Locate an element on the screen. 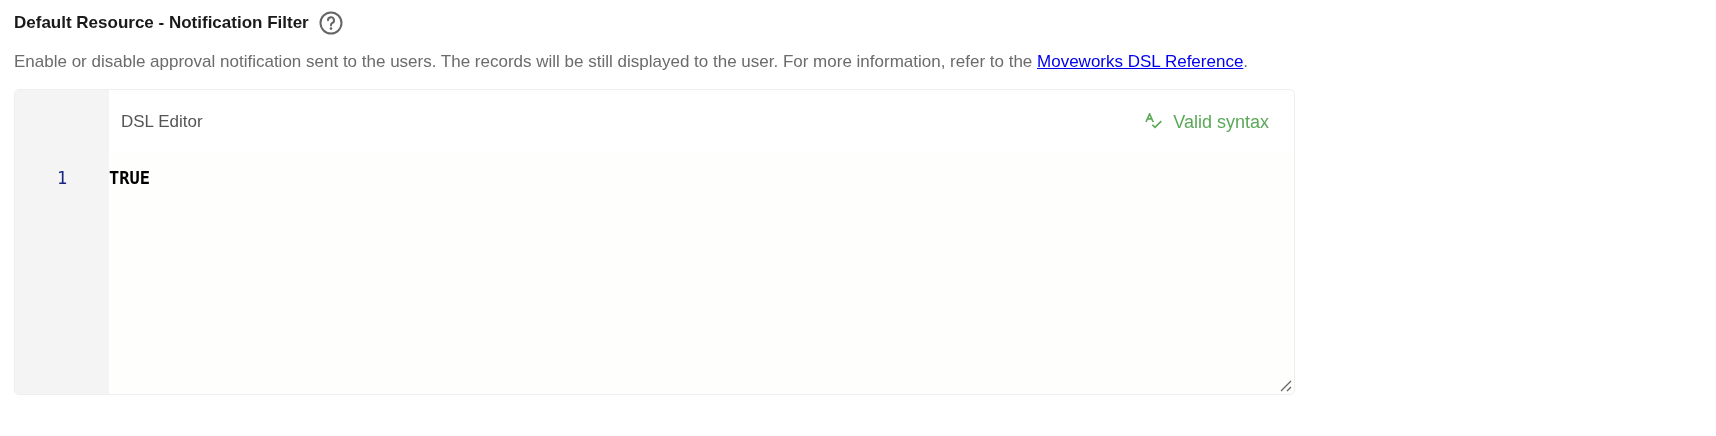  field-description: Enable or disable approval notification sent to the users. The records will be still displayed to the user. For more information, refer to the Moveworks DSL Reference. is located at coordinates (632, 62).